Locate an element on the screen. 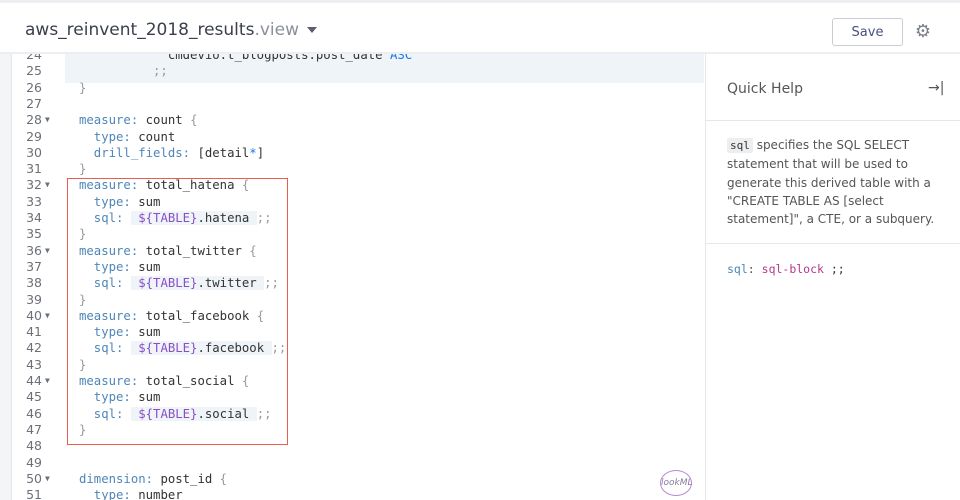 The height and width of the screenshot is (500, 960). syntax-value: sql-block is located at coordinates (792, 269).